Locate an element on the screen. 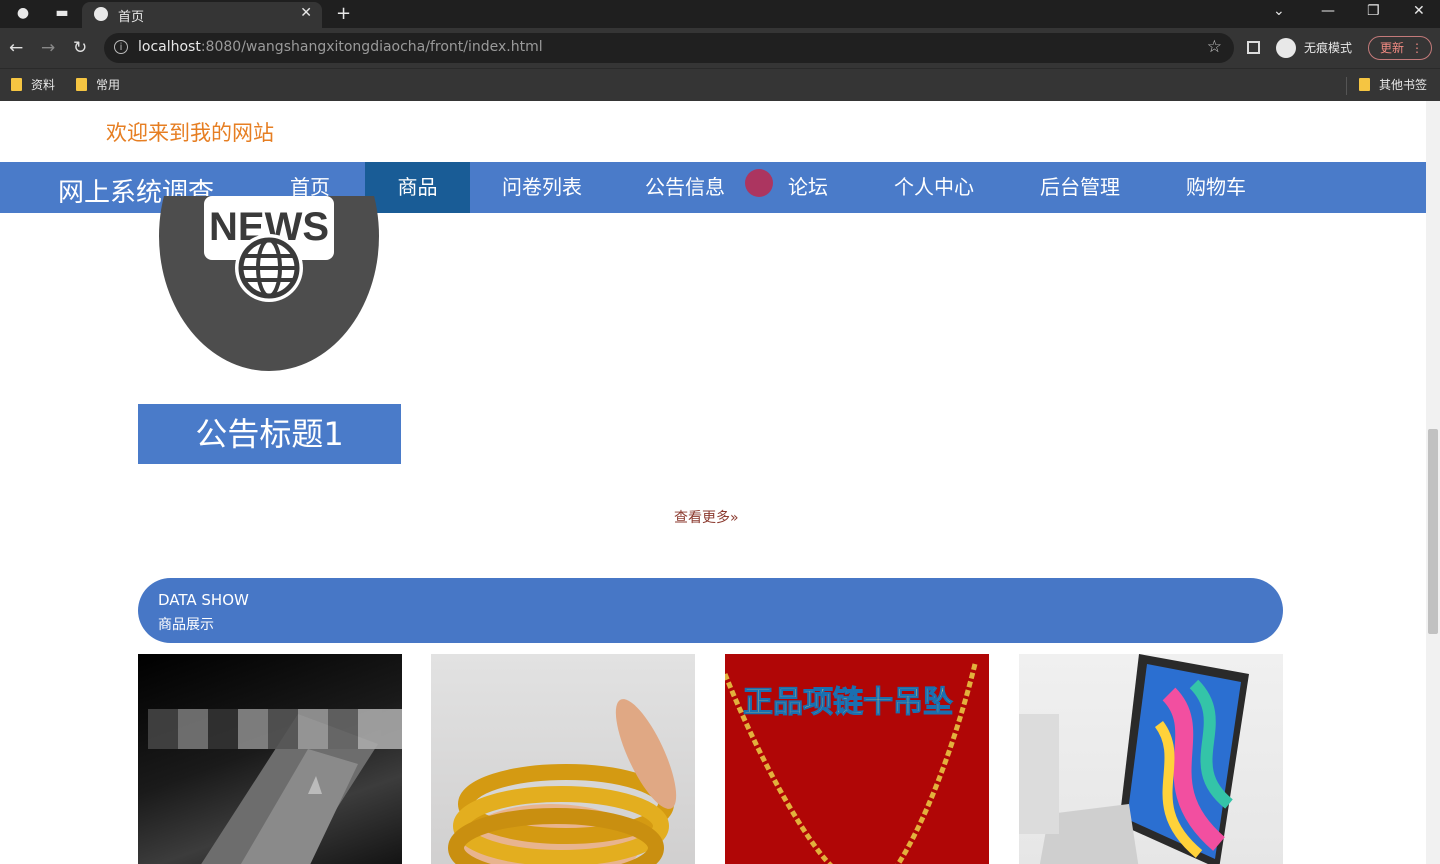 This screenshot has height=864, width=1440. reload-button: ↻ is located at coordinates (80, 48).